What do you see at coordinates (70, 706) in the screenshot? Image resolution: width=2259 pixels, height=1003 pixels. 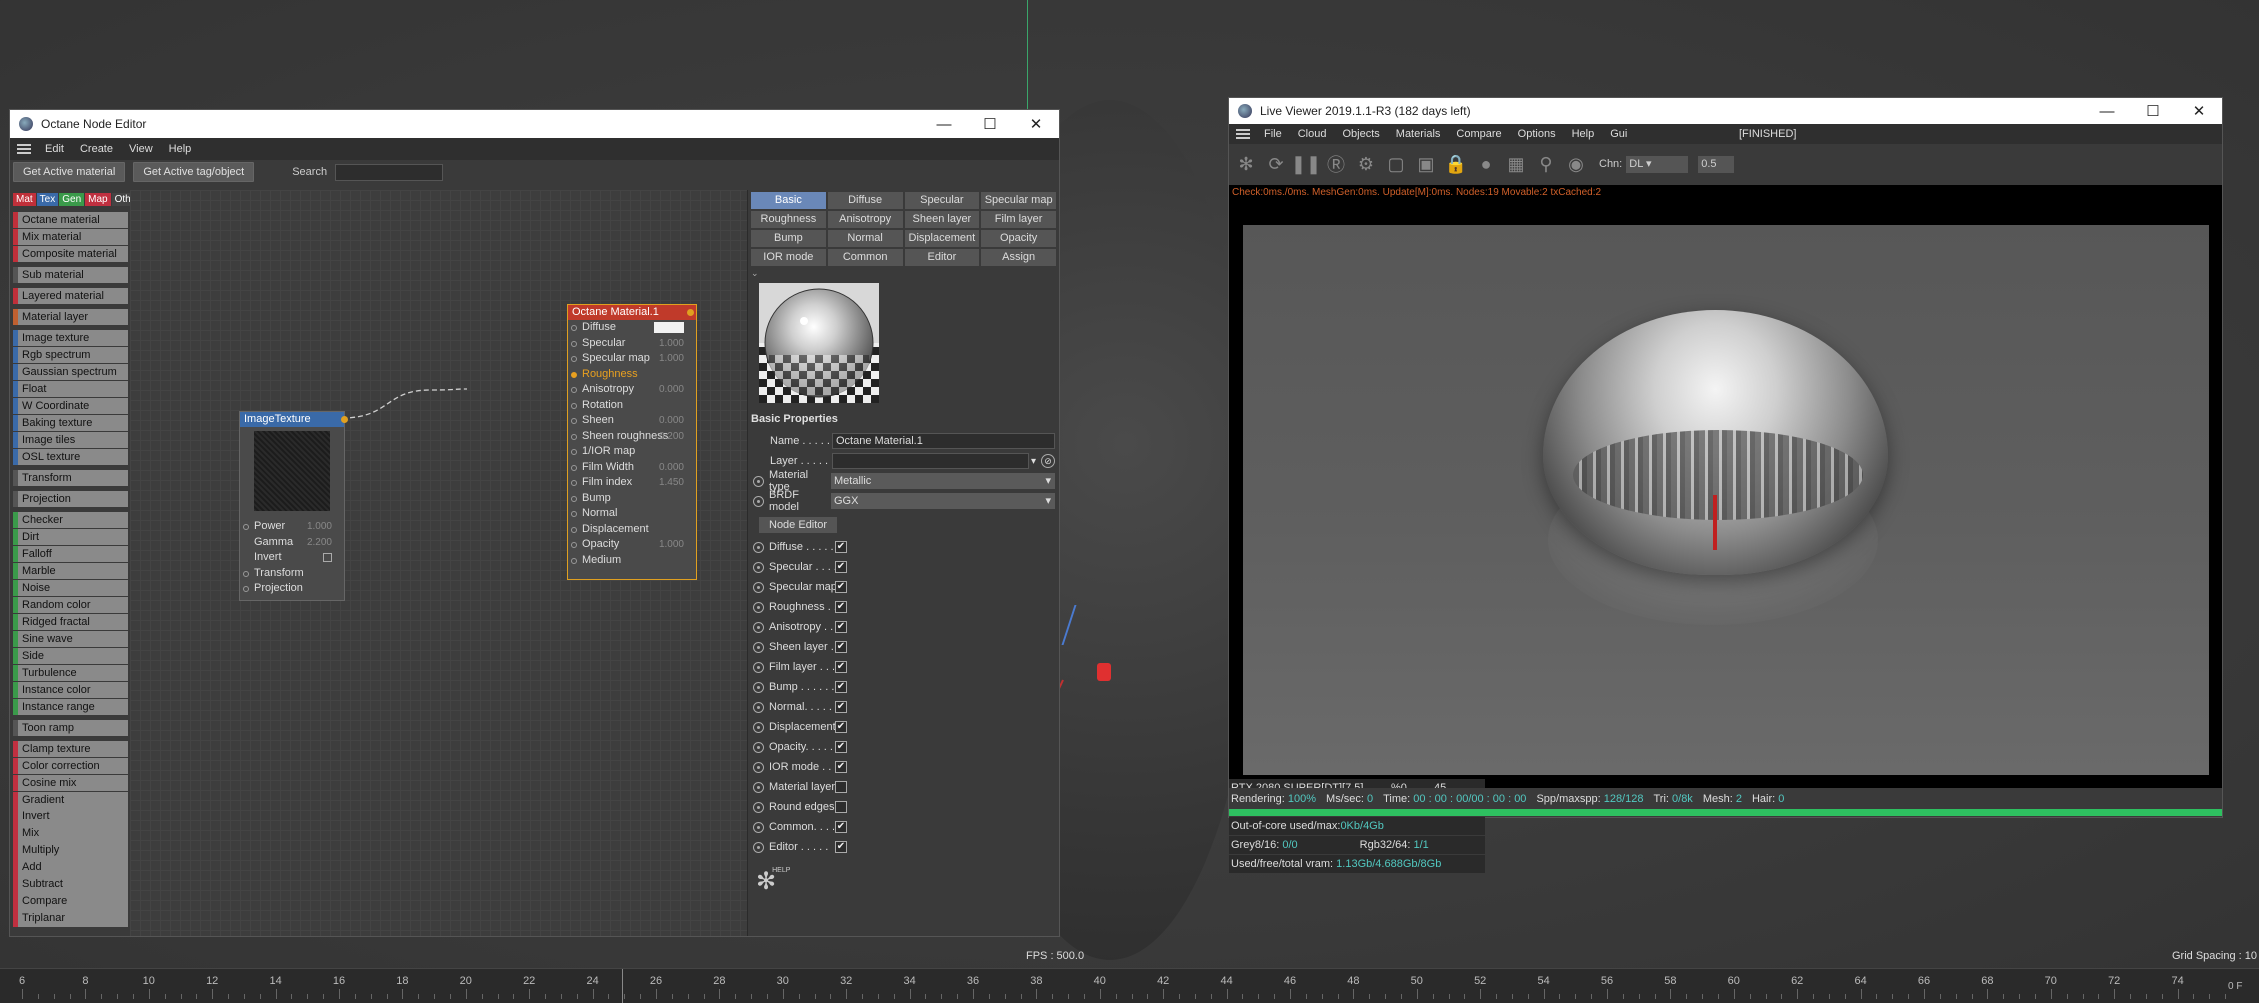 I see `palette-item: Instance range` at bounding box center [70, 706].